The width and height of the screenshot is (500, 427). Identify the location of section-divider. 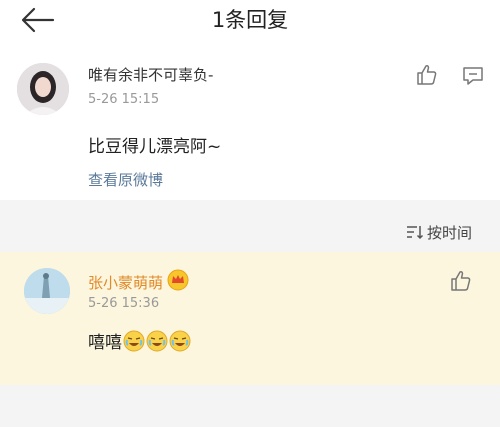
(250, 206).